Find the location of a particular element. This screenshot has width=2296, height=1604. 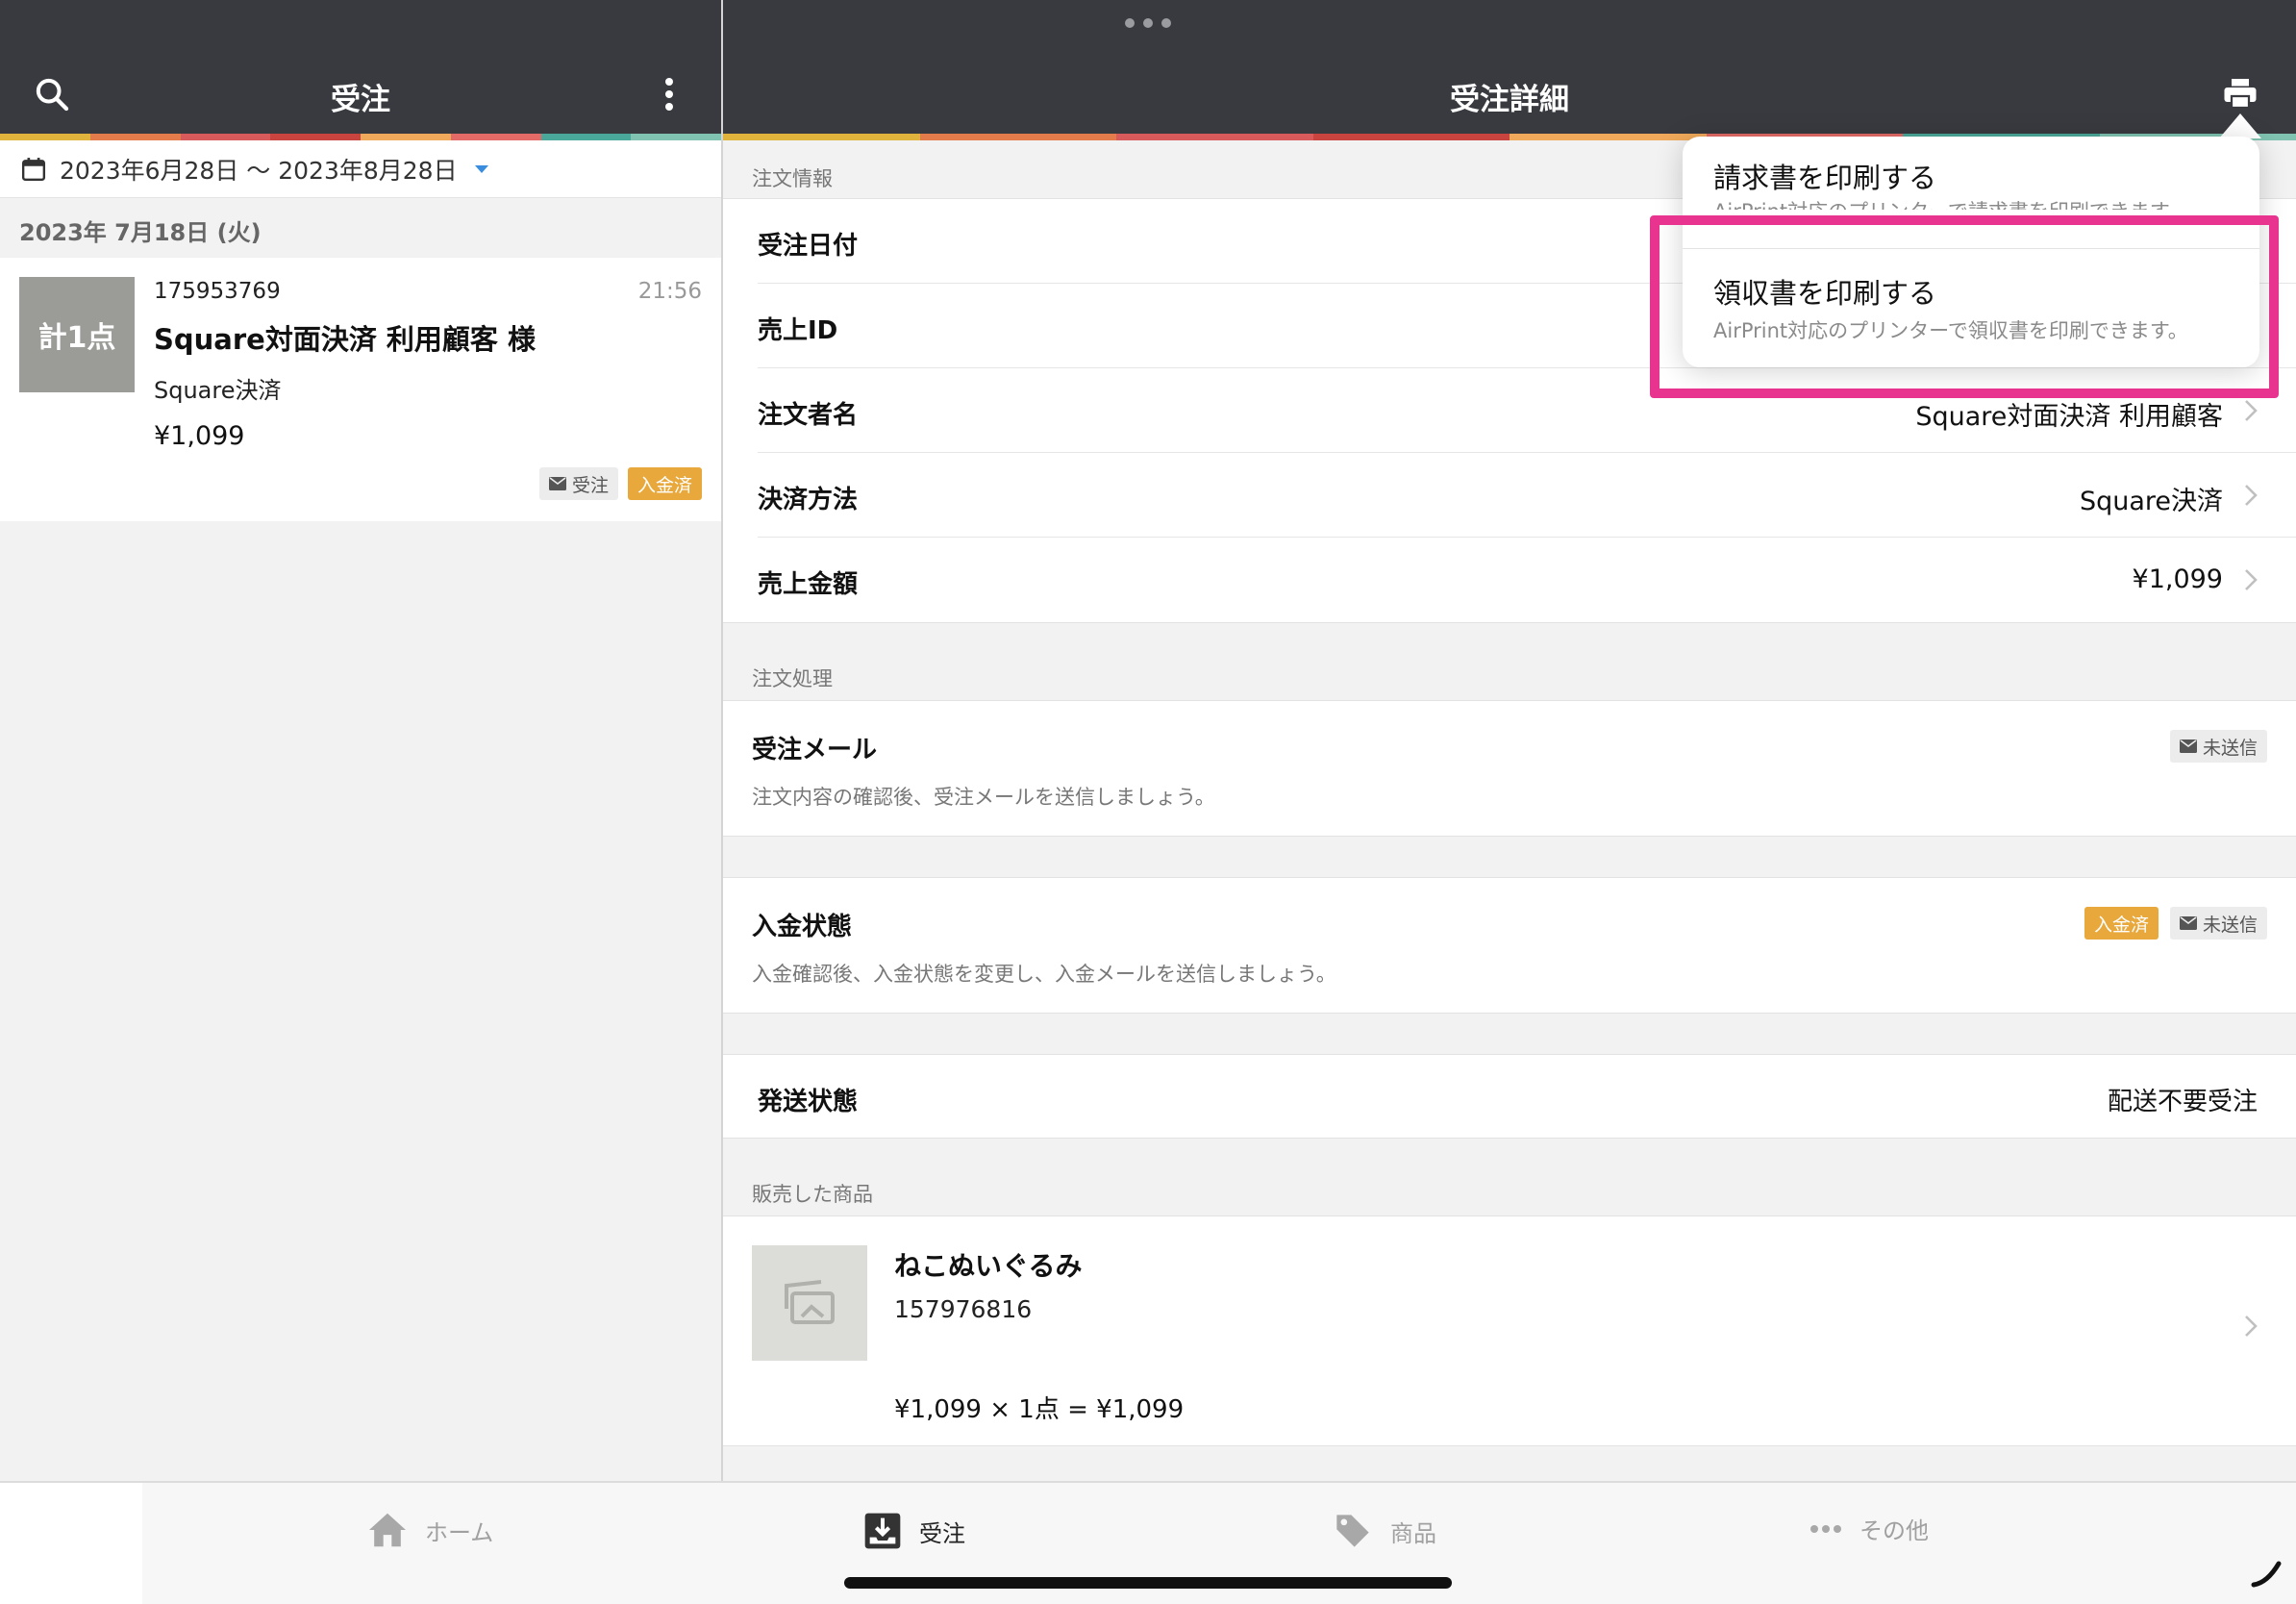

tag-icon is located at coordinates (1352, 1531).